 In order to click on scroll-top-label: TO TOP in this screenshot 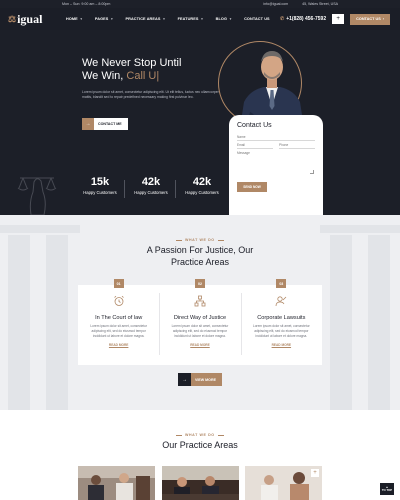, I will do `click(387, 490)`.